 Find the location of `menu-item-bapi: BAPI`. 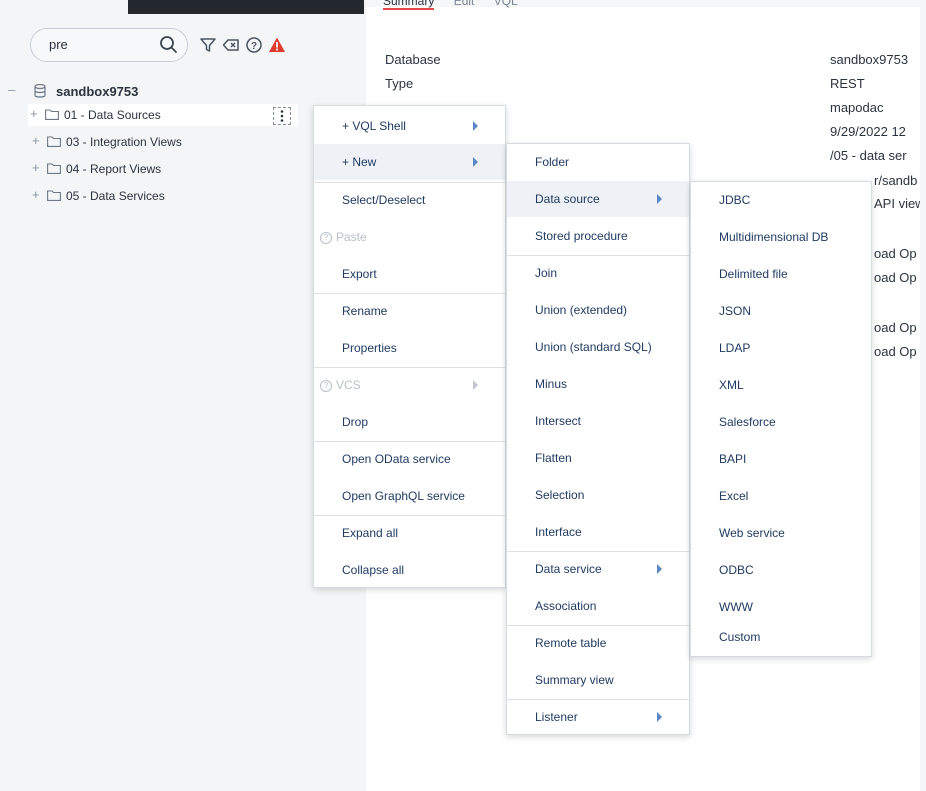

menu-item-bapi: BAPI is located at coordinates (781, 459).